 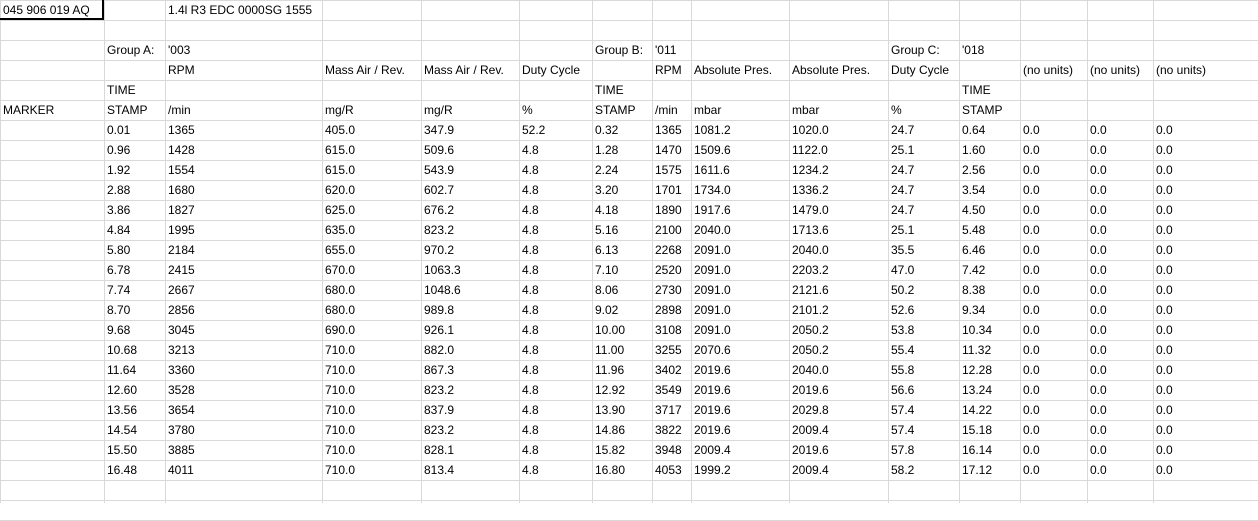 What do you see at coordinates (338, 250) in the screenshot?
I see `data-cell: 655.0` at bounding box center [338, 250].